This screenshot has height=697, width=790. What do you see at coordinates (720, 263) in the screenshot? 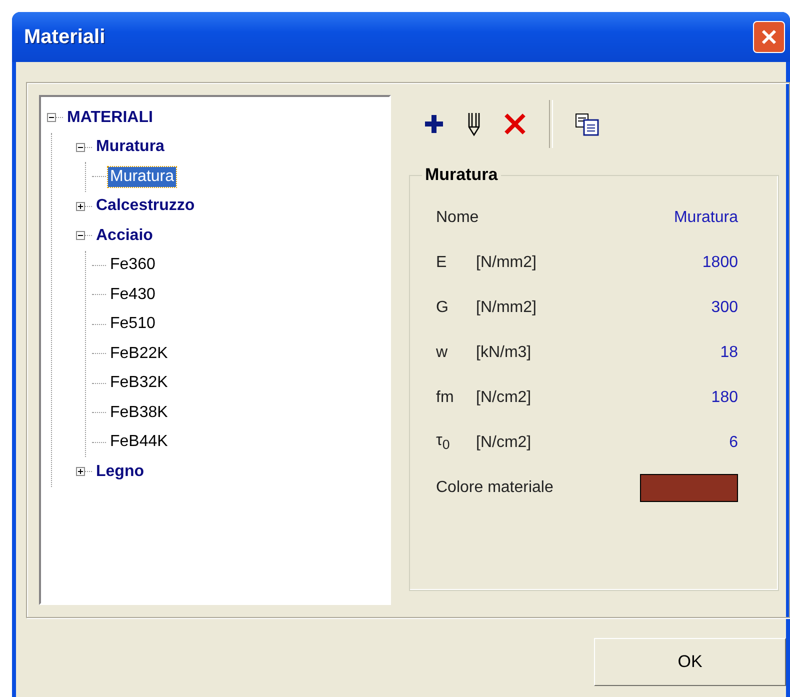
I see `property-value: 1800` at bounding box center [720, 263].